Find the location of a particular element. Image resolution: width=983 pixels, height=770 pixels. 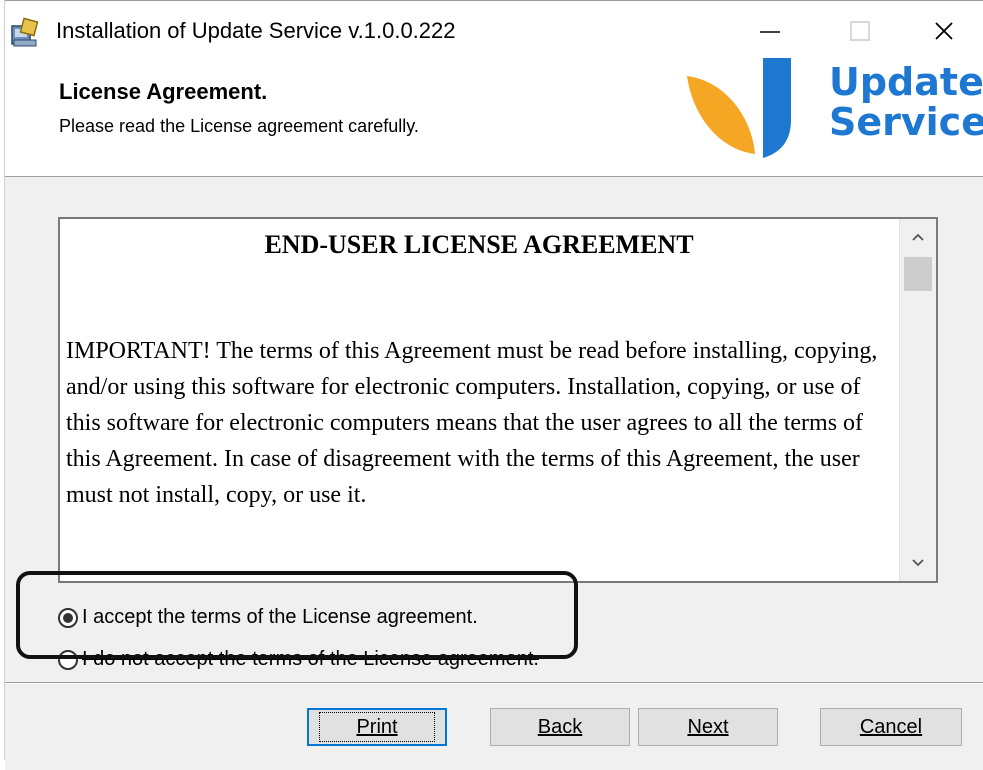

cancel-button: Cancel is located at coordinates (891, 727).